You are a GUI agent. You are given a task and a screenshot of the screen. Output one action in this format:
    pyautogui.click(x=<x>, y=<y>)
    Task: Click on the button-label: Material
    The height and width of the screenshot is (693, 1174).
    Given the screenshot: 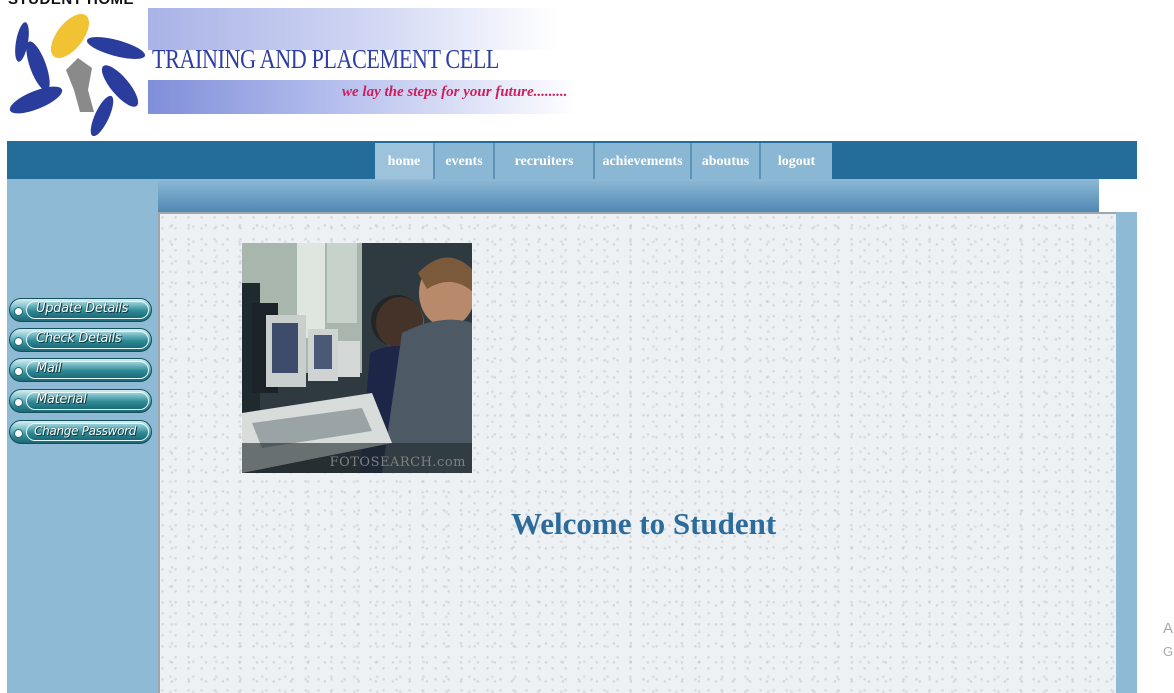 What is the action you would take?
    pyautogui.click(x=61, y=399)
    